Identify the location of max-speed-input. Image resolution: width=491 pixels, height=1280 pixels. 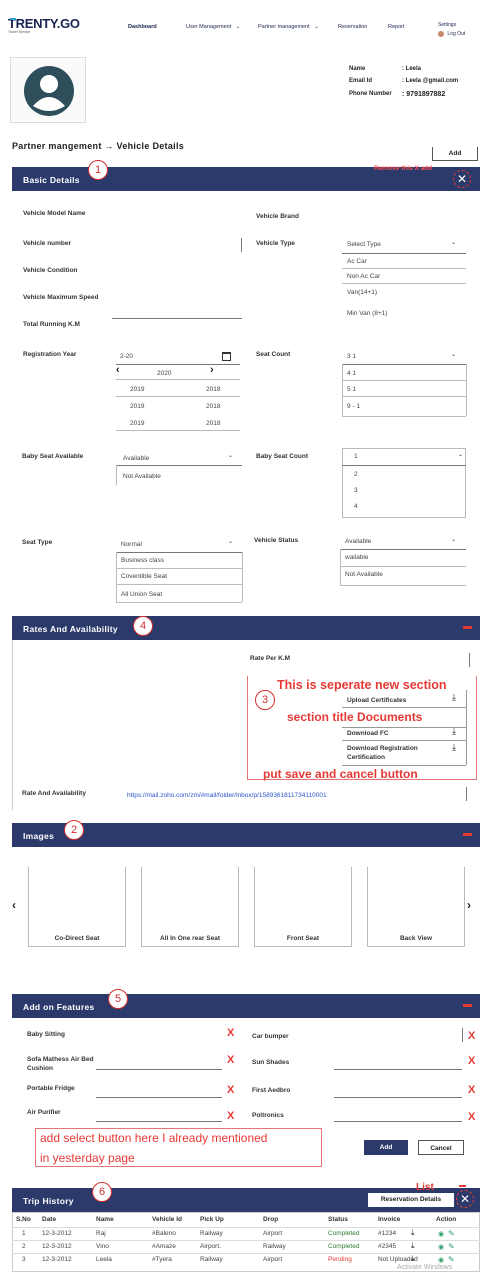
(177, 318).